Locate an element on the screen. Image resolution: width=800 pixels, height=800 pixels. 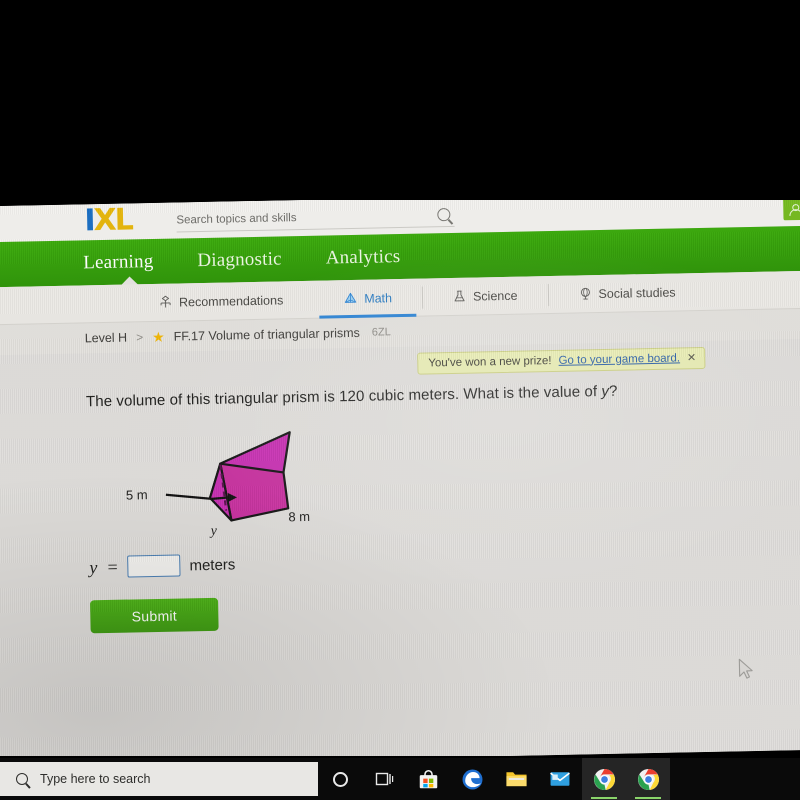
tab-recommendations: Recommendations is located at coordinates (221, 301).